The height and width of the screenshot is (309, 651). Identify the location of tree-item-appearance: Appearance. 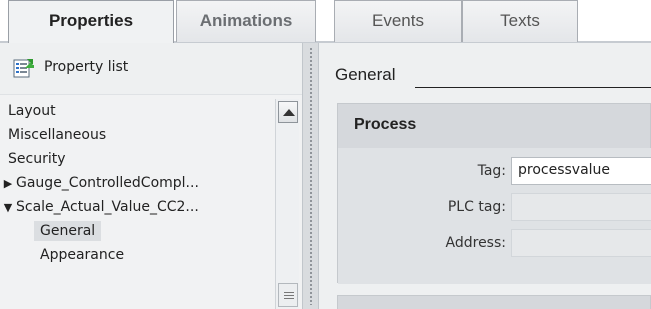
(138, 255).